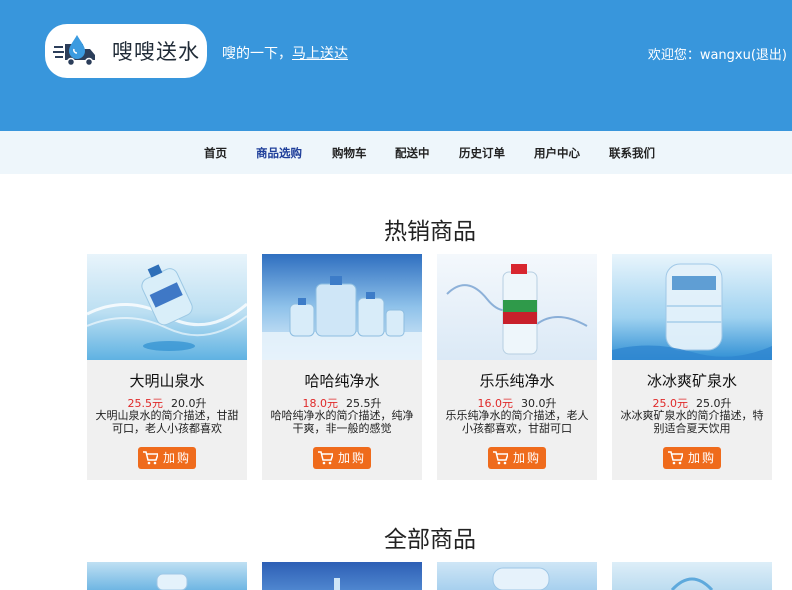 Image resolution: width=792 pixels, height=590 pixels. What do you see at coordinates (430, 540) in the screenshot?
I see `all-products-title: 全部商品` at bounding box center [430, 540].